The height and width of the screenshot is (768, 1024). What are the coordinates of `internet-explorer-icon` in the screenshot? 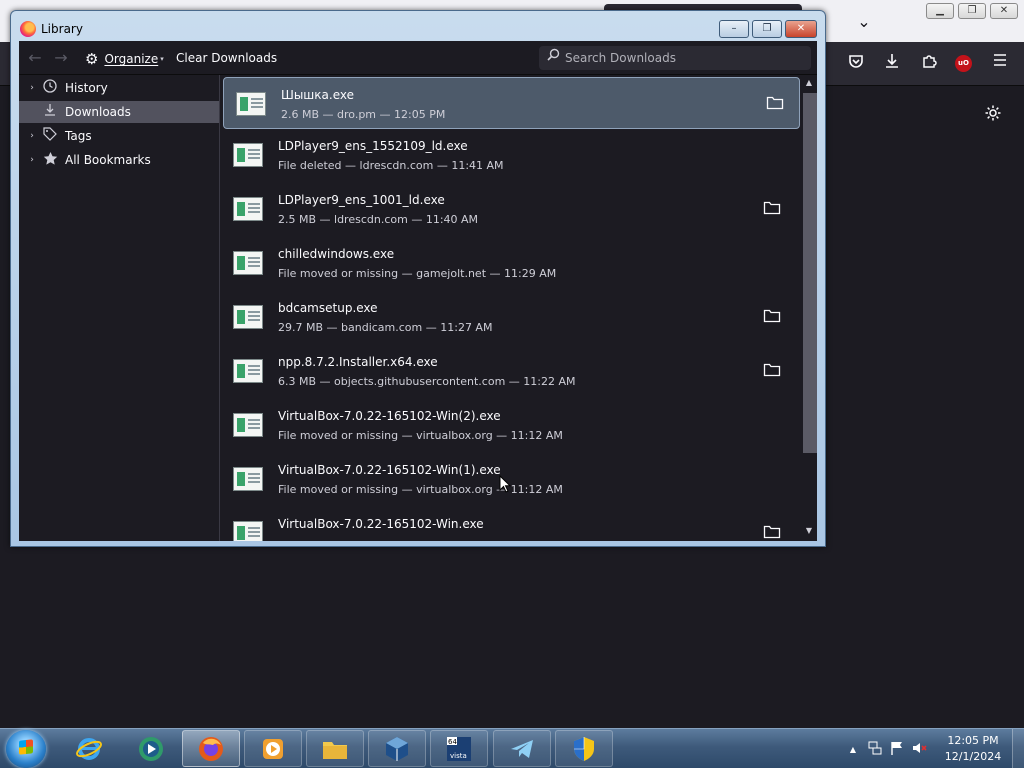 It's located at (89, 748).